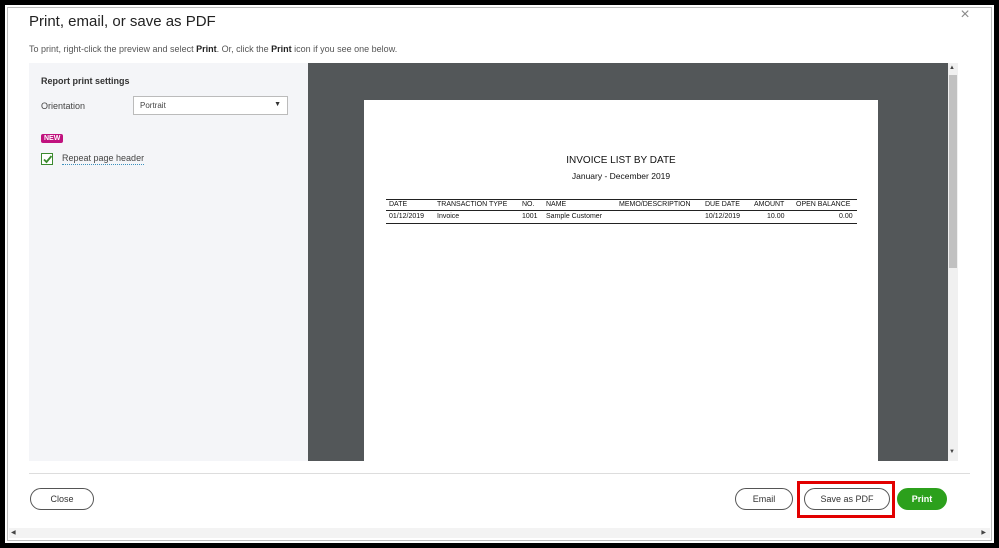 This screenshot has width=999, height=548. Describe the element at coordinates (13, 532) in the screenshot. I see `scroll-left-icon: ◀` at that location.